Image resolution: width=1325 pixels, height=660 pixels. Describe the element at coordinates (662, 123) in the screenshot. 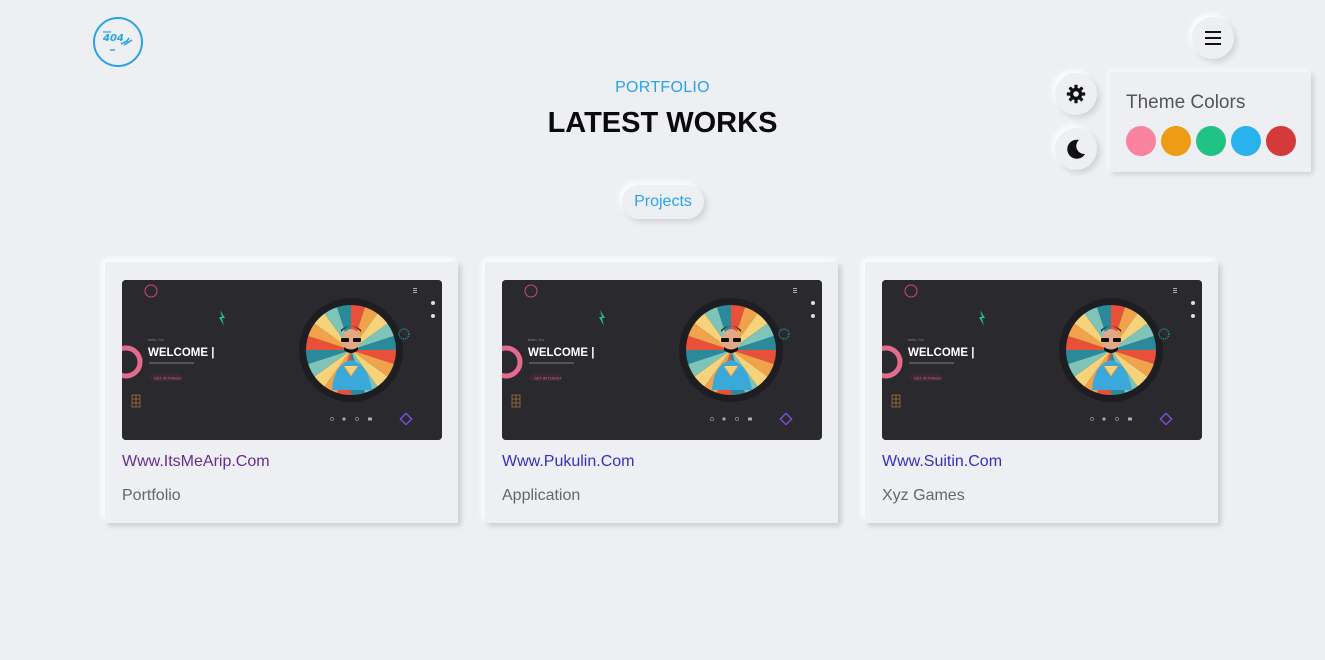

I see `section-title: LATEST WORKS` at that location.